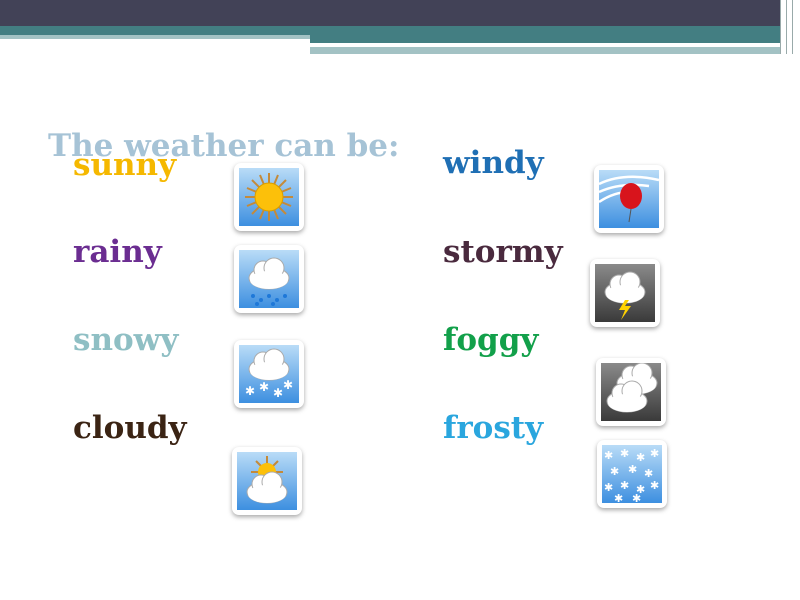 The width and height of the screenshot is (800, 600). I want to click on rain-cloud-icon, so click(269, 279).